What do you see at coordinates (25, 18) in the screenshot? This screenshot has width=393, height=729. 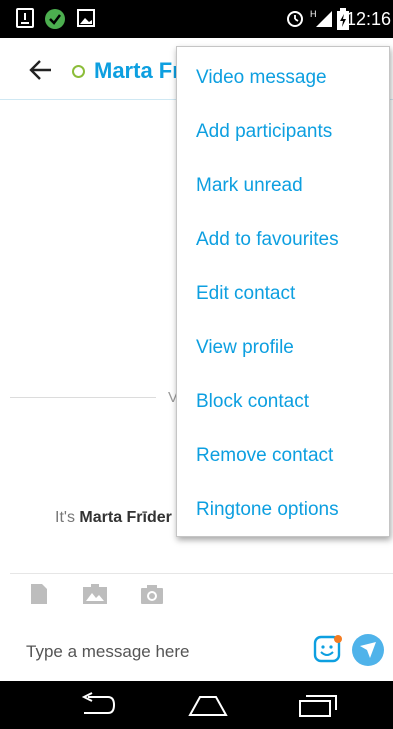 I see `download-notification-icon` at bounding box center [25, 18].